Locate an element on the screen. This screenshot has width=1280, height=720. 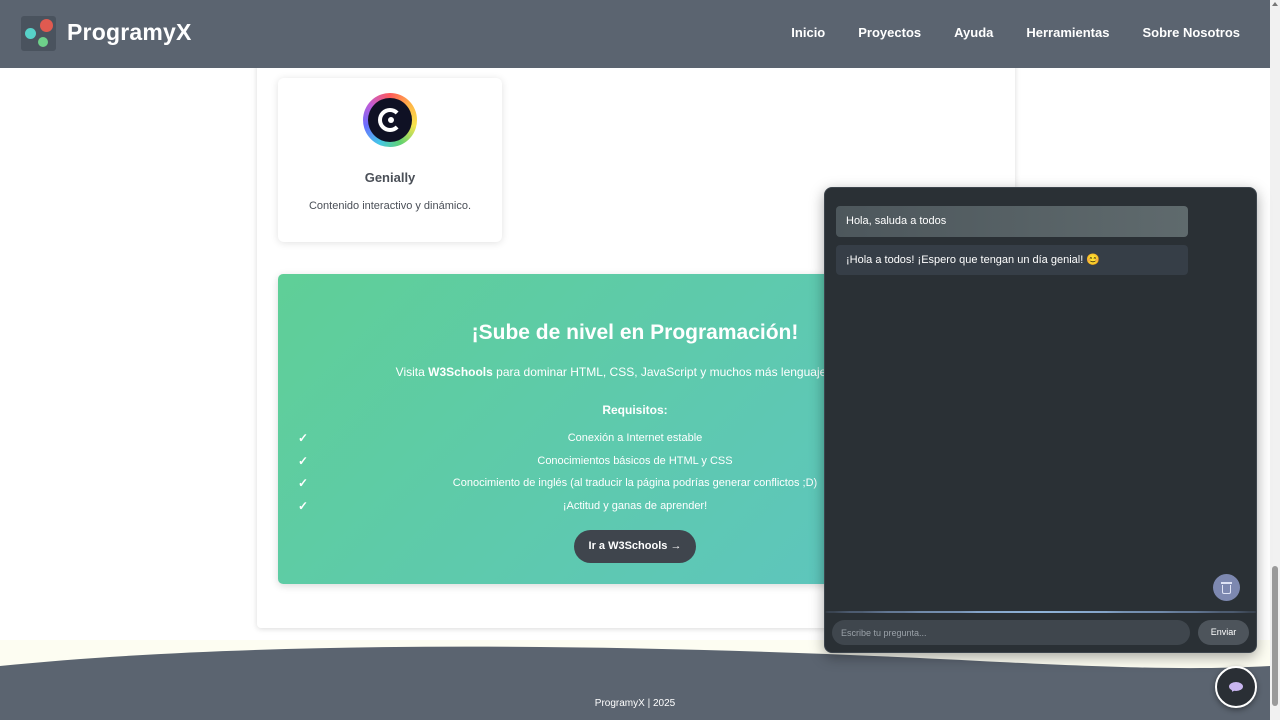
go-to-w3schools-button: Ir a W3Schools → is located at coordinates (635, 546).